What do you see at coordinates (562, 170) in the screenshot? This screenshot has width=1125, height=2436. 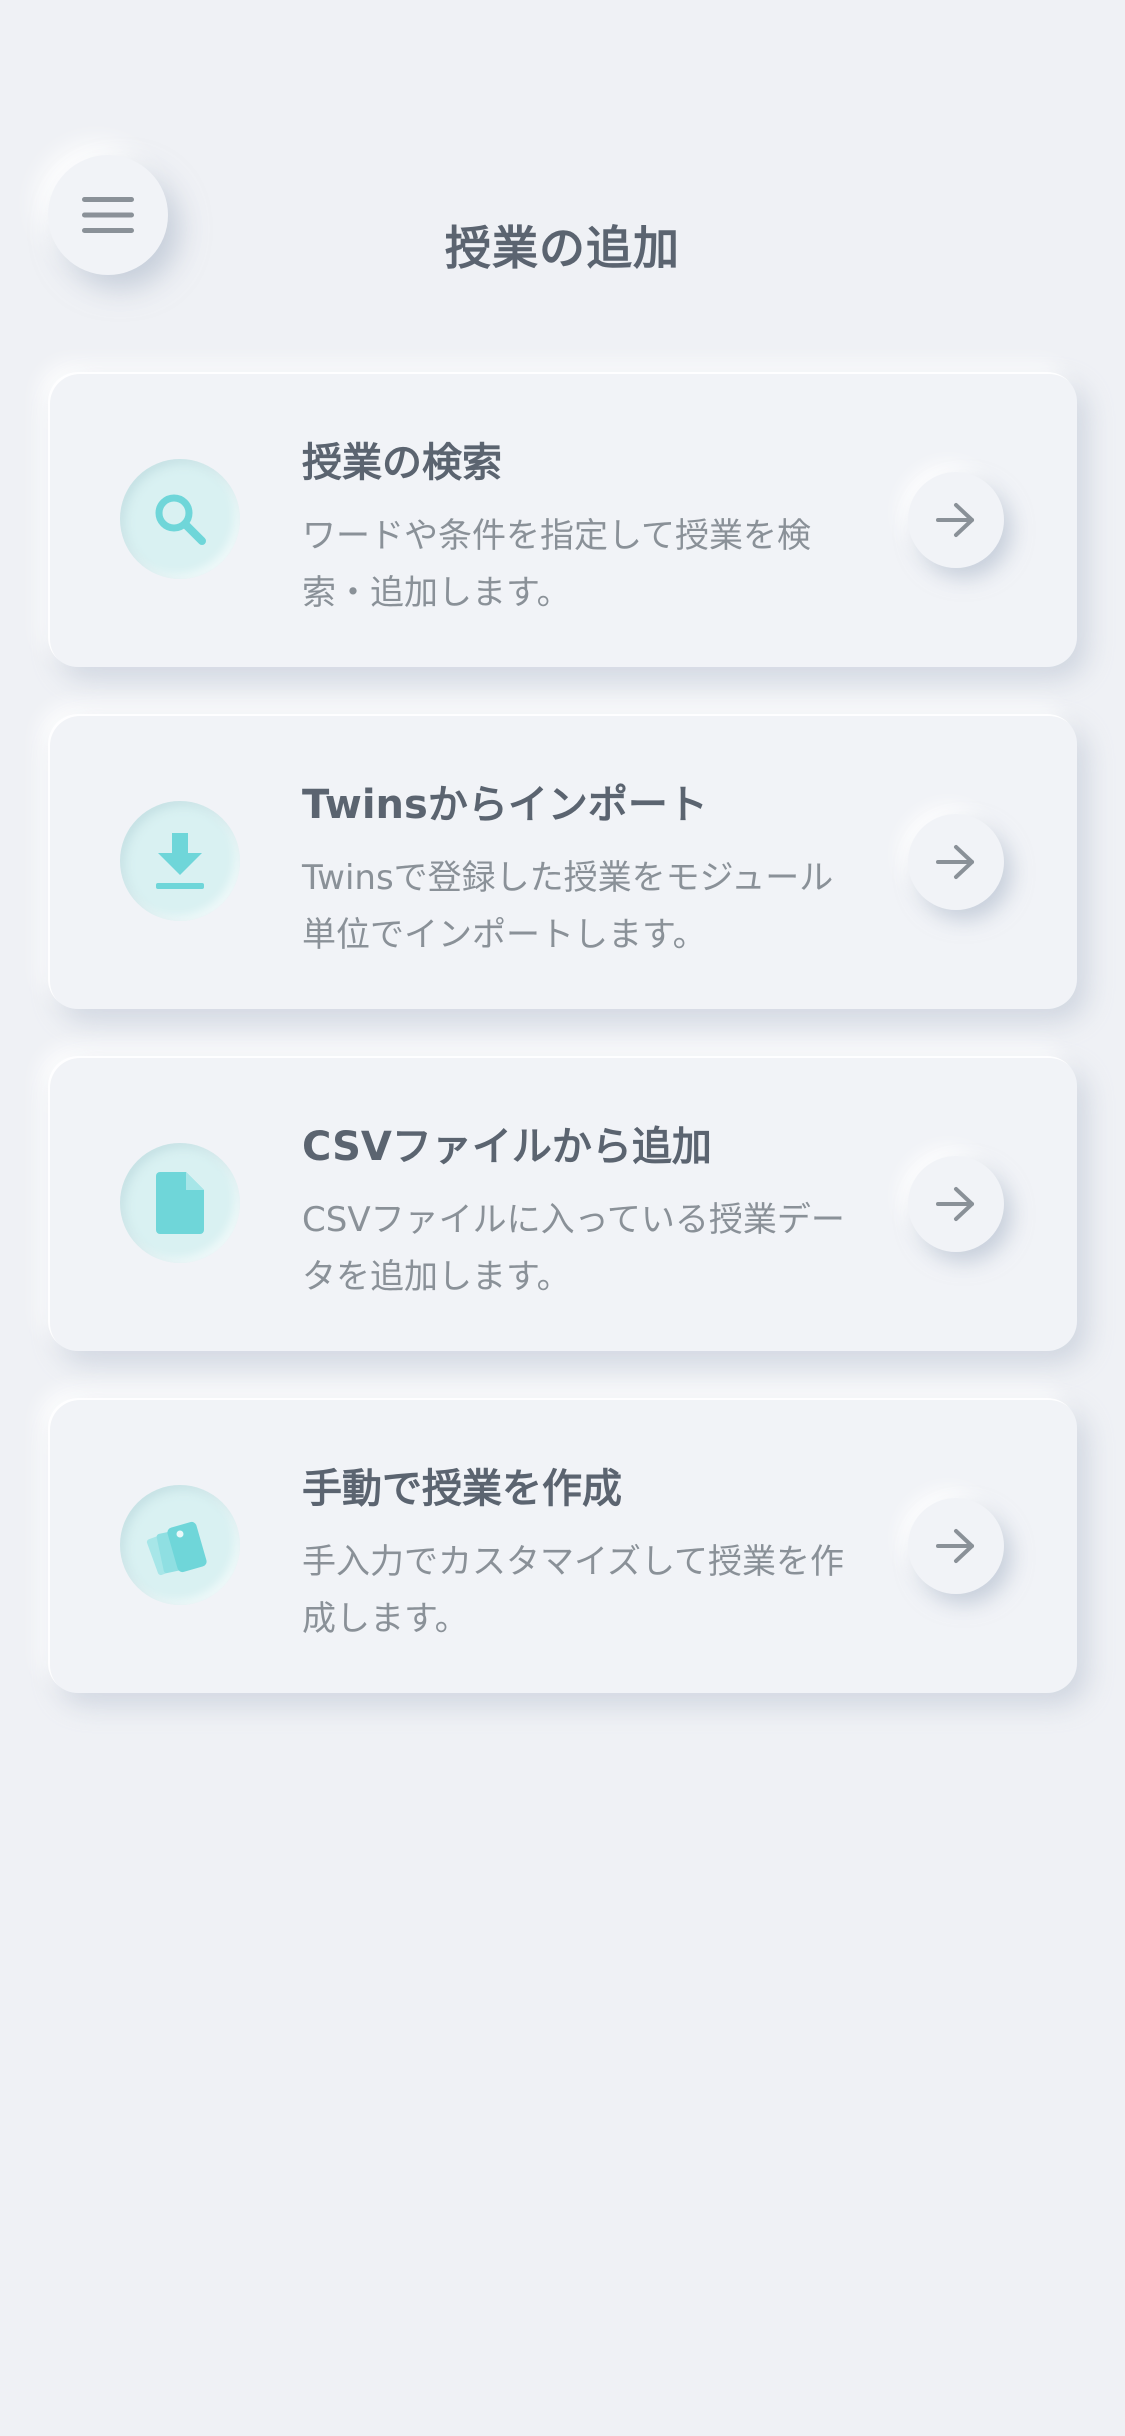 I see `header: 授業の追加` at bounding box center [562, 170].